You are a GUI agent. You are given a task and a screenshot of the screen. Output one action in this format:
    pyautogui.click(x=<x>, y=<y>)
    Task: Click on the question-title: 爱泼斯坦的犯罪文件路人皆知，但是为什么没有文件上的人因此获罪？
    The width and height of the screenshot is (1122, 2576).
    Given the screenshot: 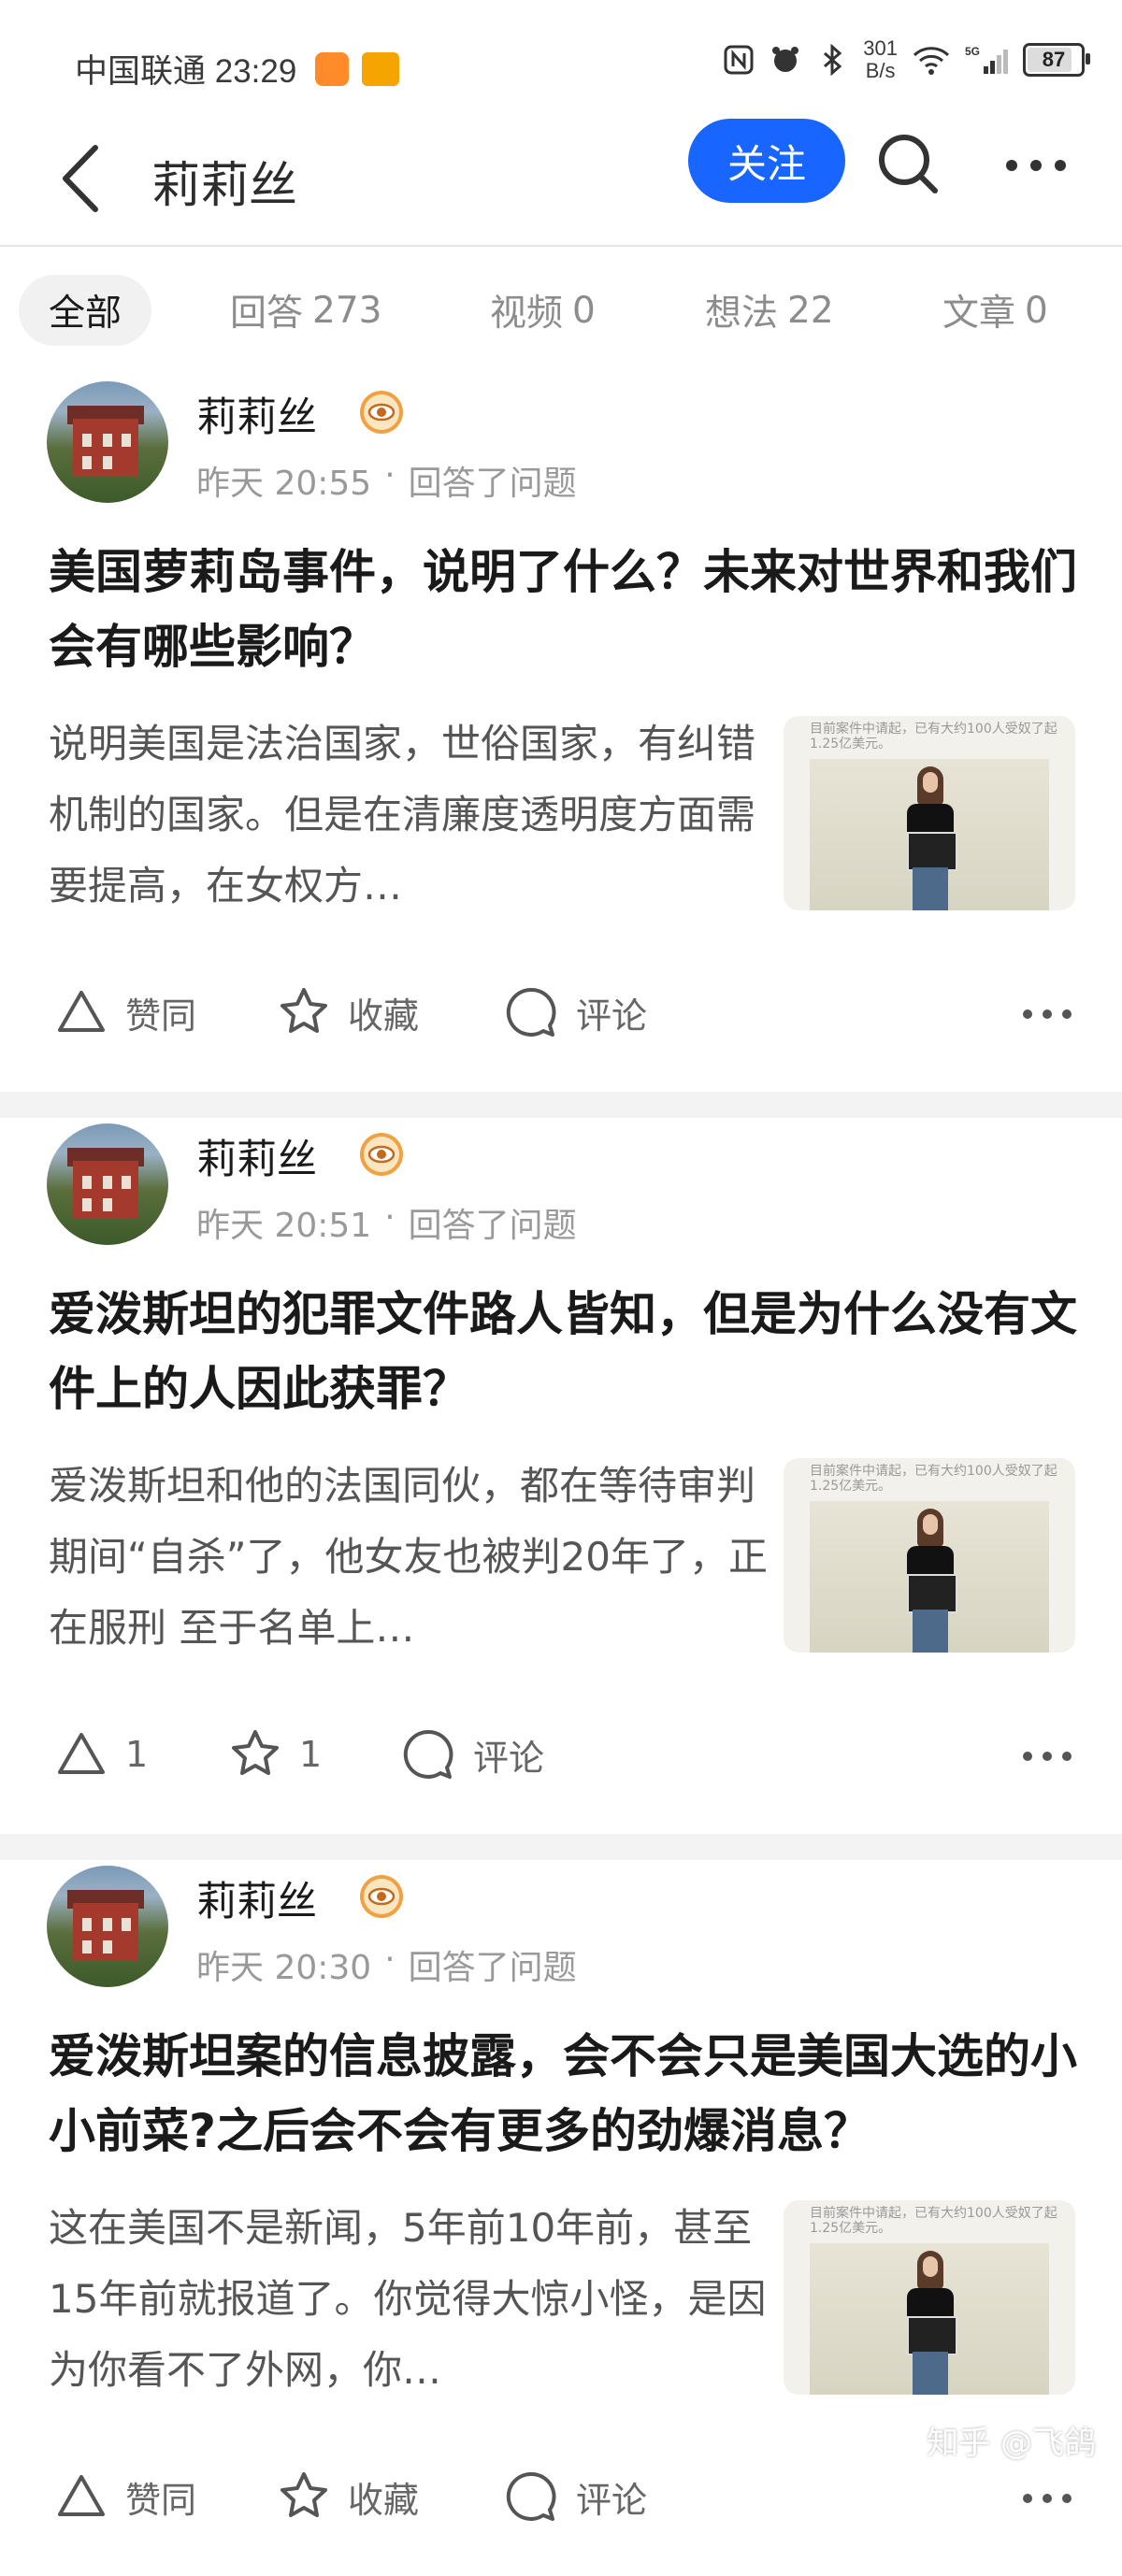 What is the action you would take?
    pyautogui.click(x=563, y=1351)
    